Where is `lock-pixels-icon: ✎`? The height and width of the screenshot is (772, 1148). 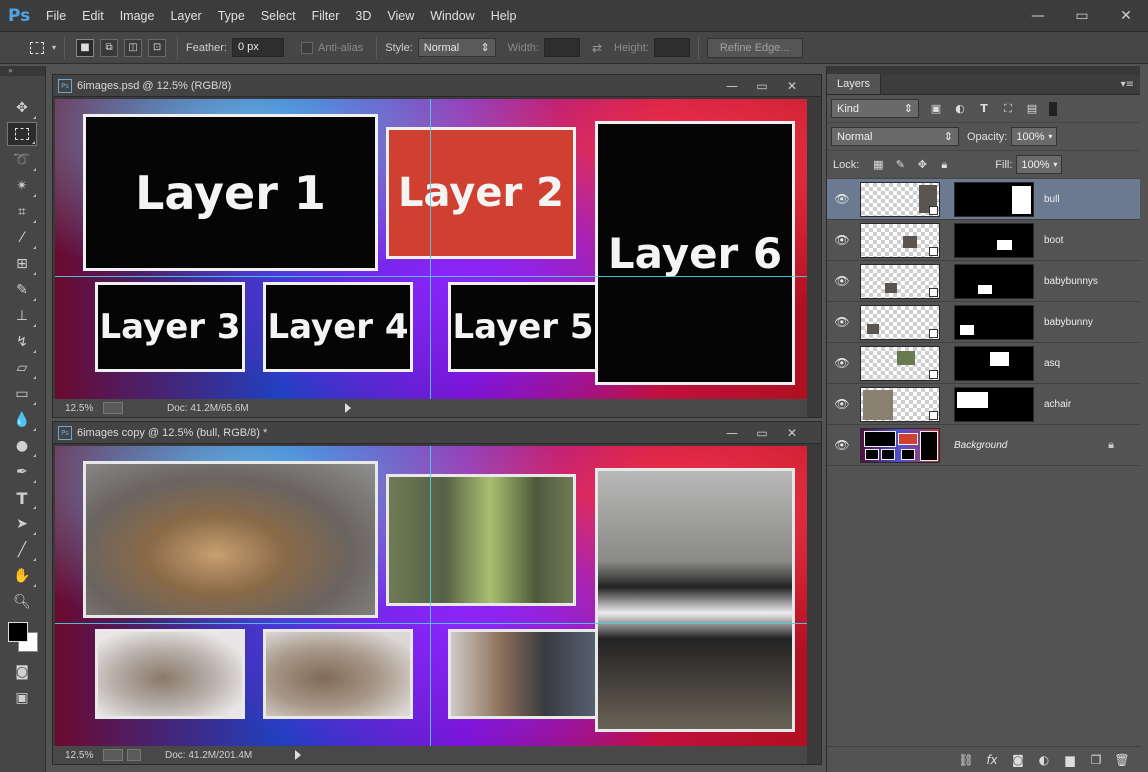 lock-pixels-icon: ✎ is located at coordinates (900, 165).